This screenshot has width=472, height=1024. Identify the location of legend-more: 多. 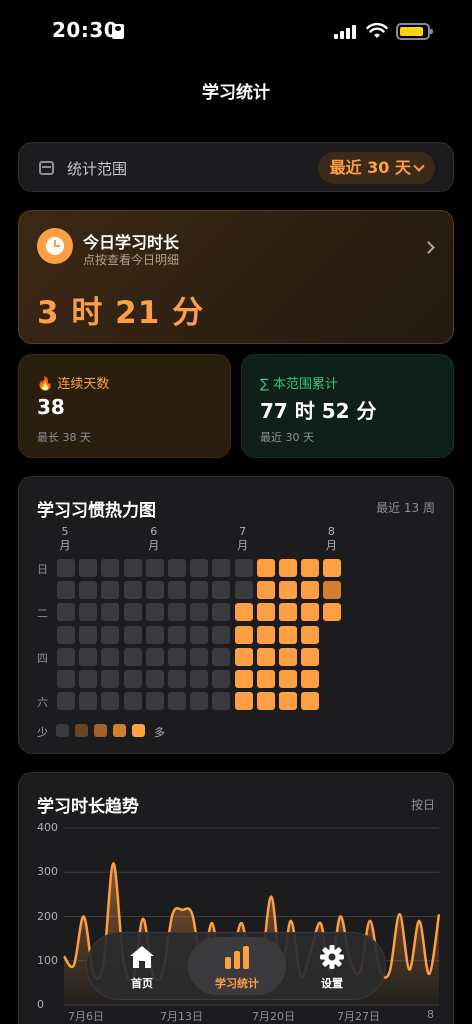
(159, 732).